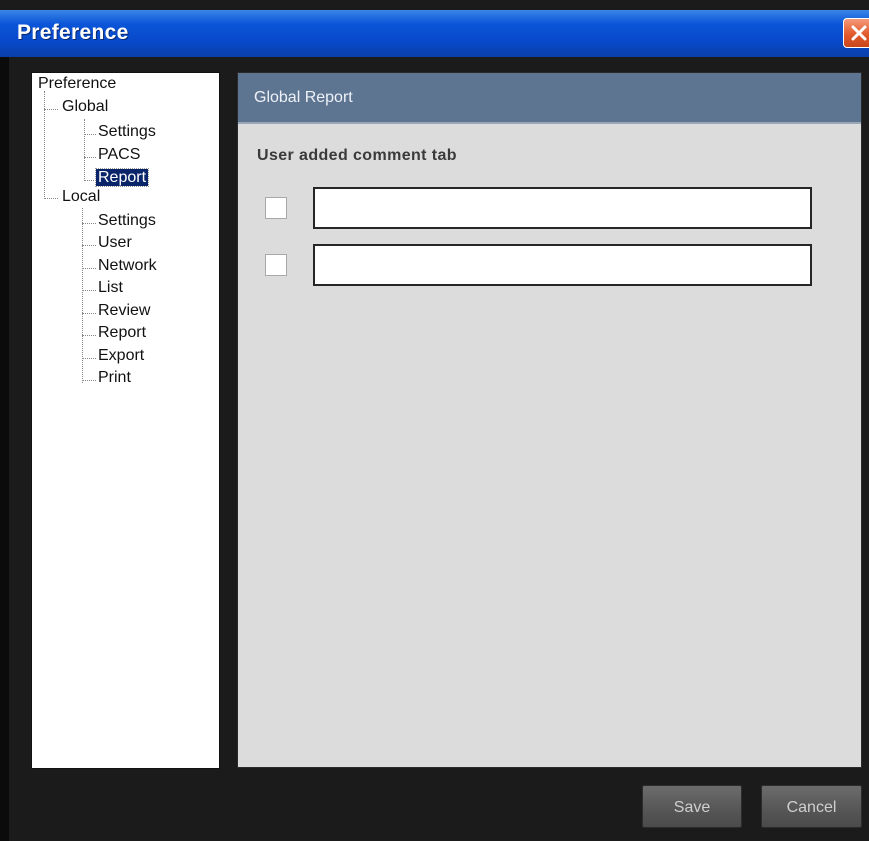 This screenshot has height=841, width=869. I want to click on save-button: Save, so click(692, 806).